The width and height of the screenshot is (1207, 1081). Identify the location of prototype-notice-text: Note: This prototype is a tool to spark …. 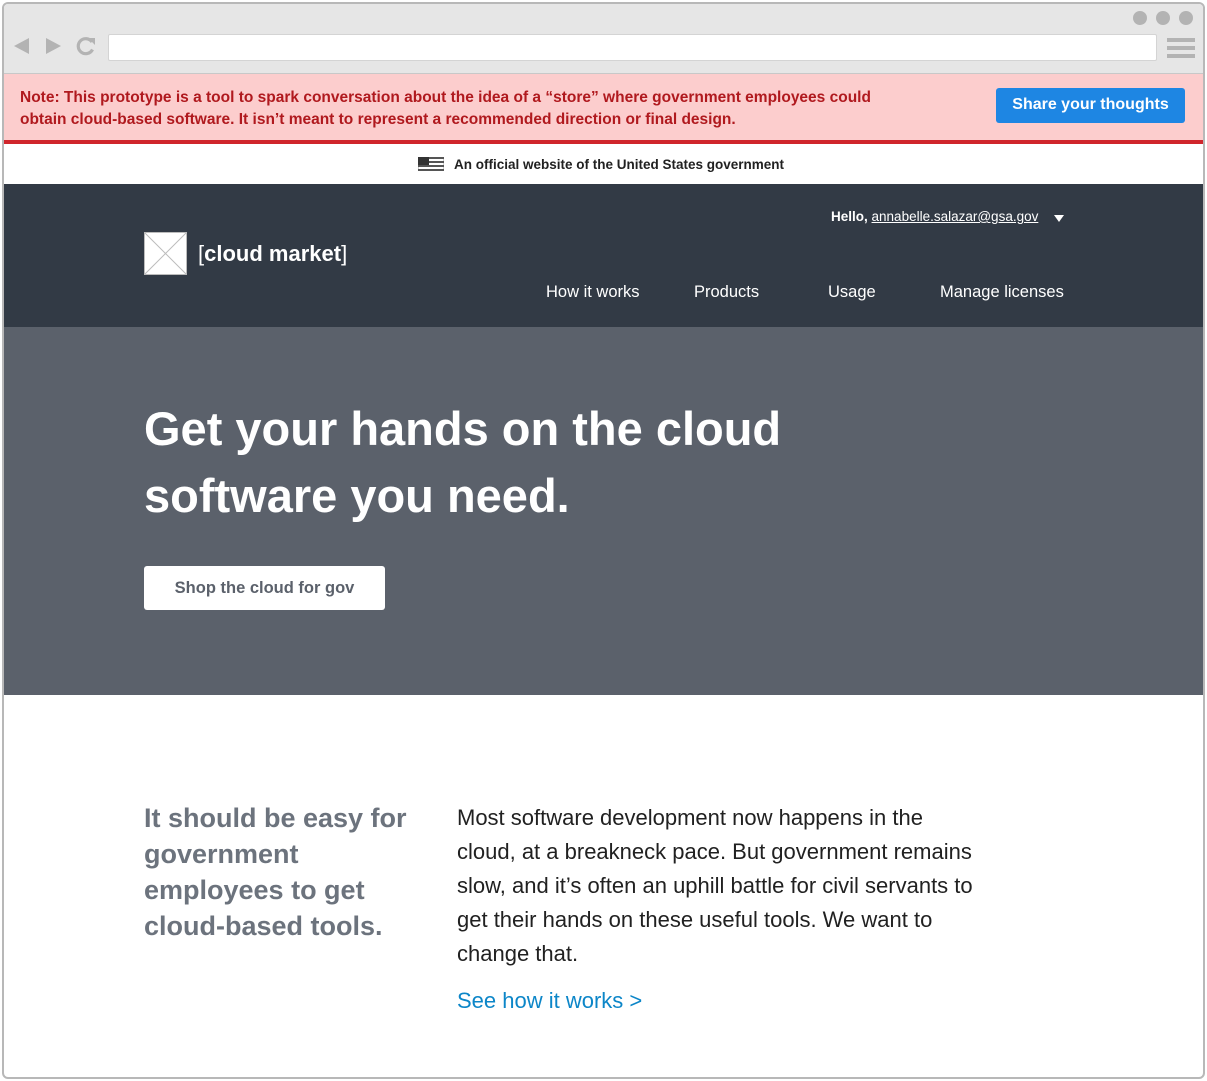
(445, 108).